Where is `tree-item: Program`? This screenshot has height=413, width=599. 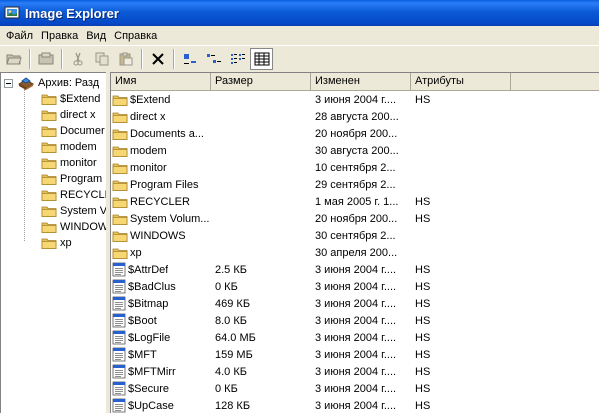 tree-item: Program is located at coordinates (71, 179).